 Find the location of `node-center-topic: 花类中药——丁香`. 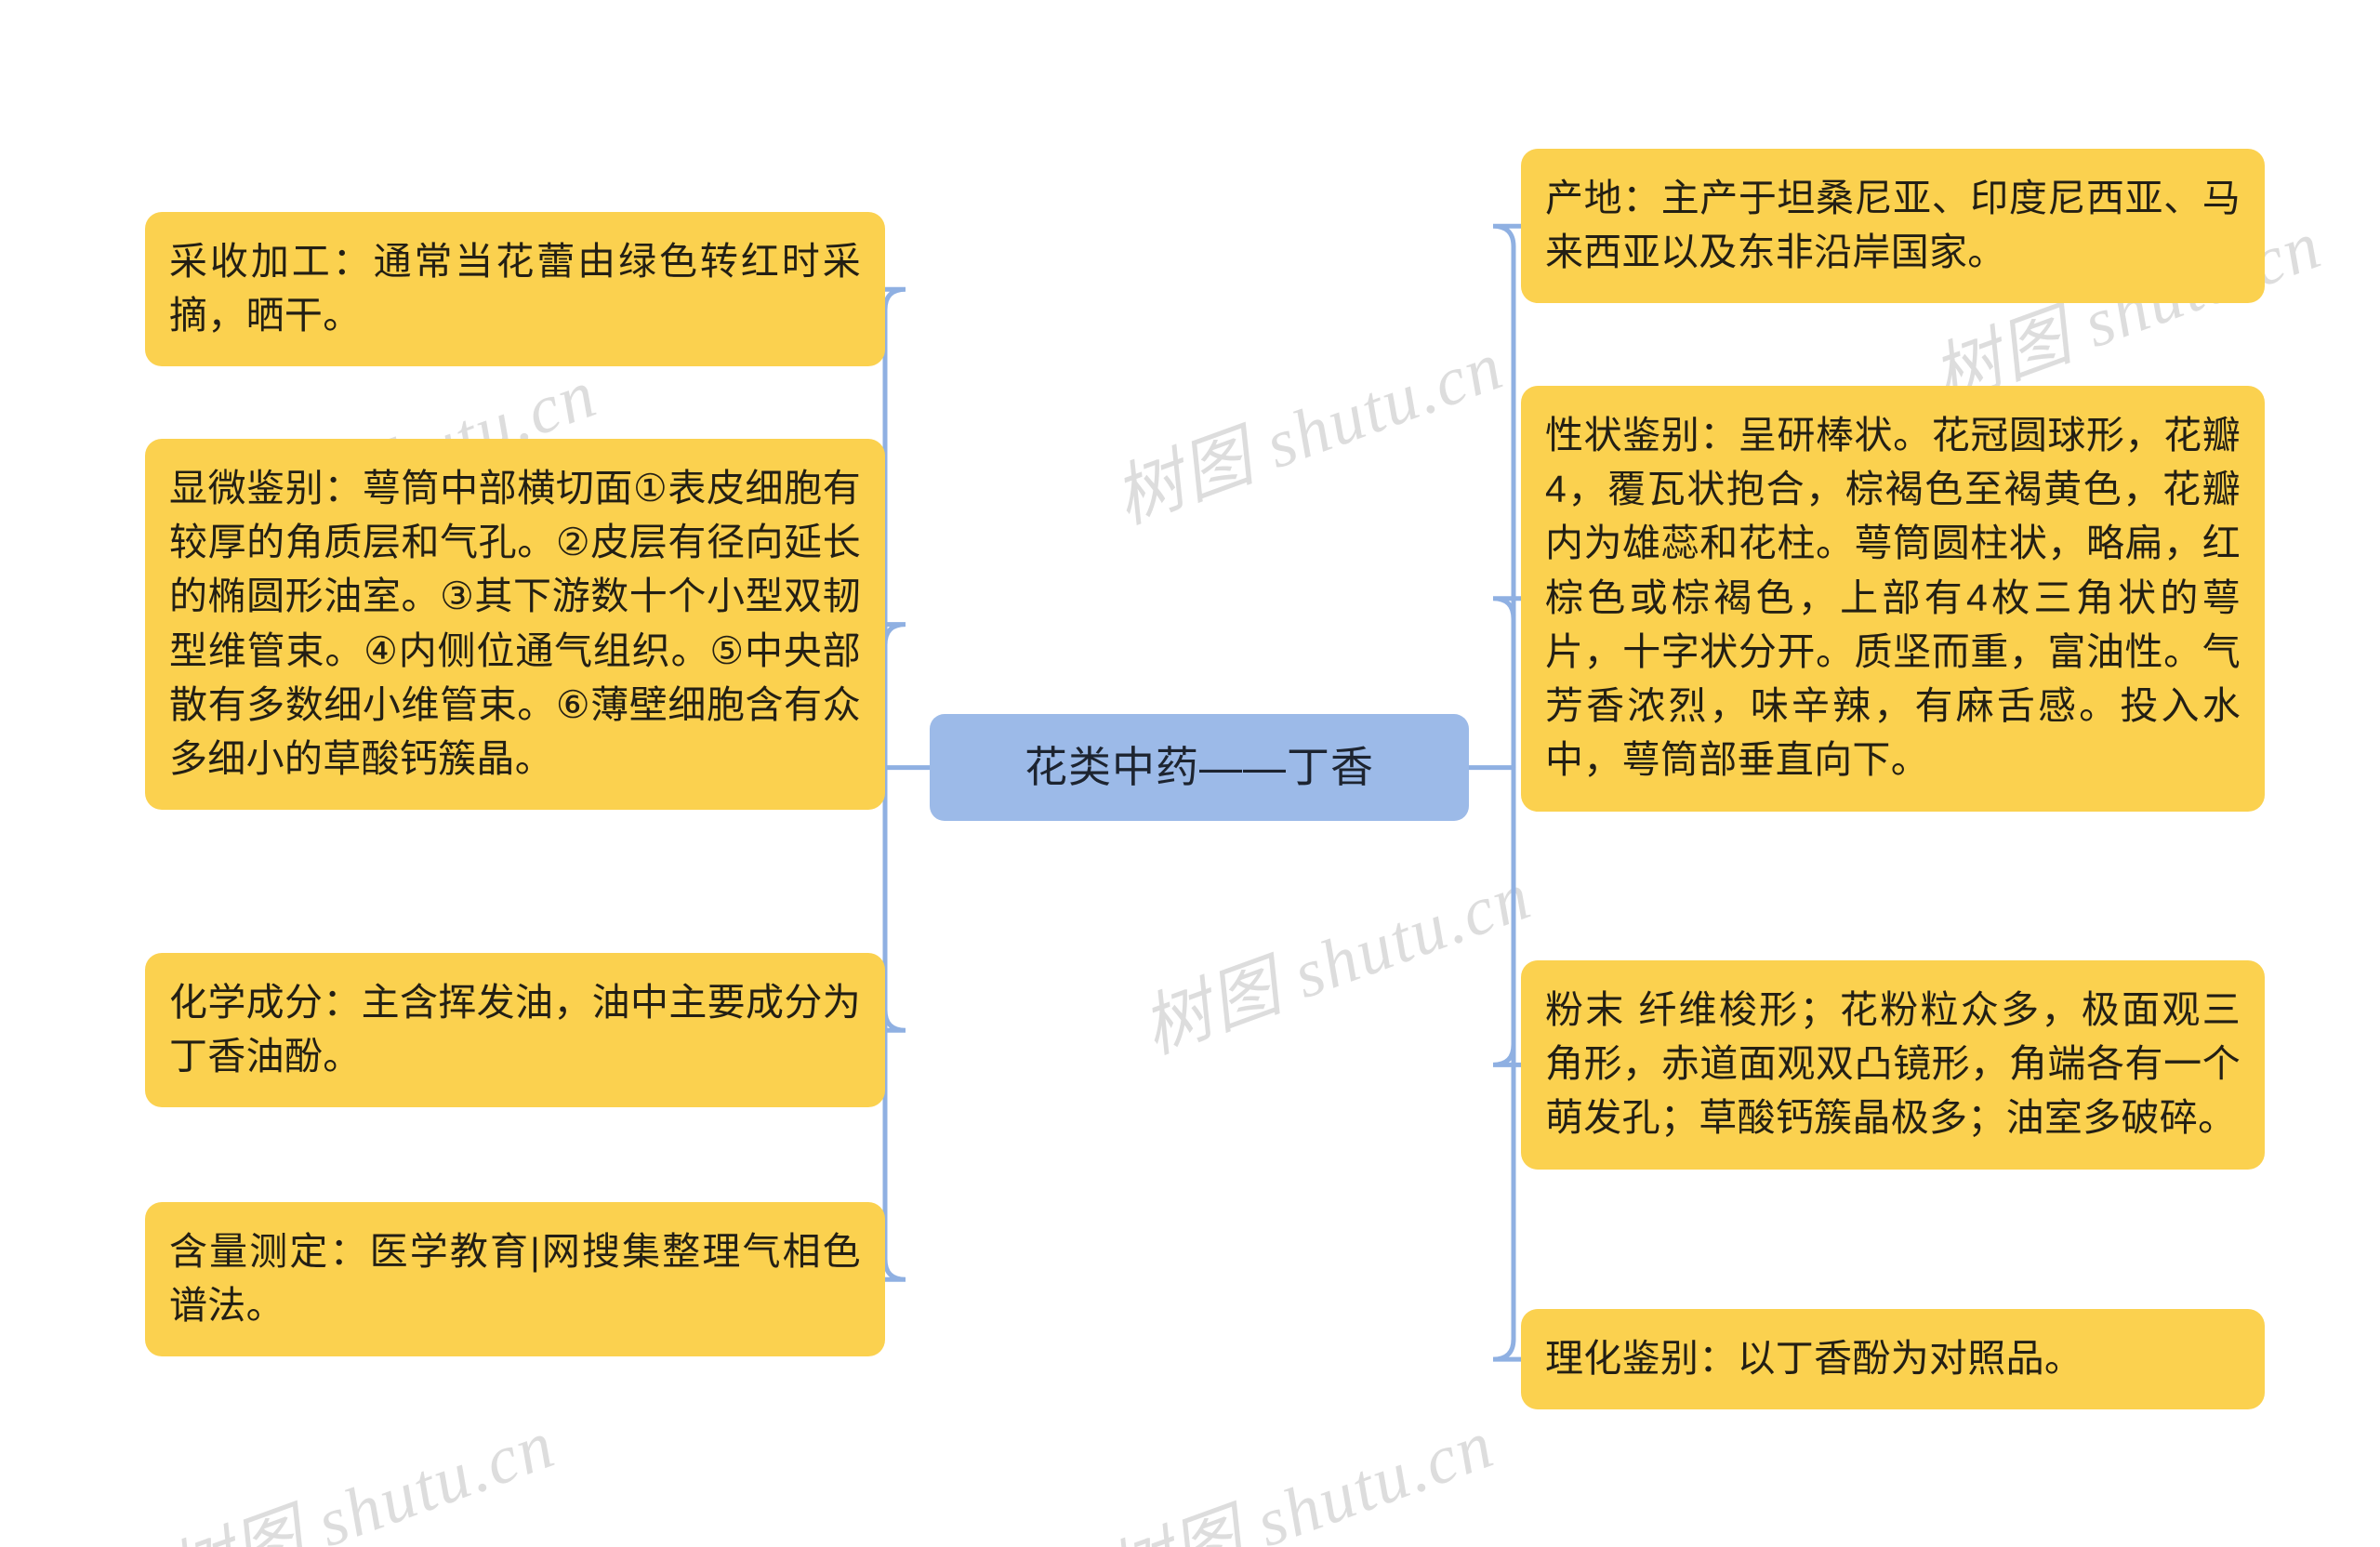

node-center-topic: 花类中药——丁香 is located at coordinates (1199, 768).